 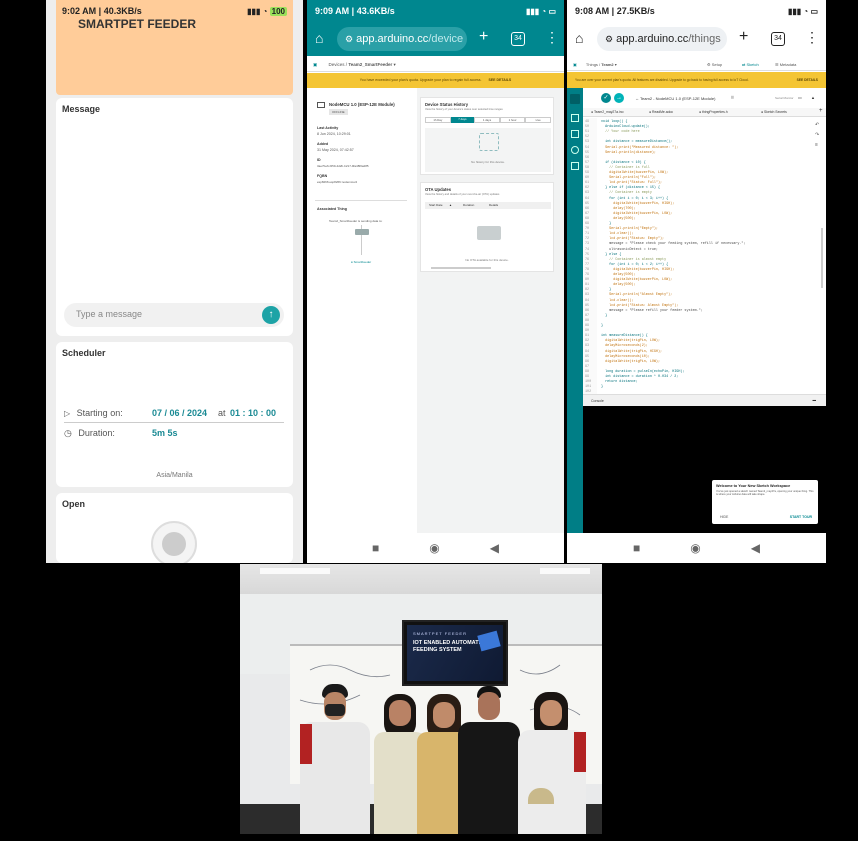 I want to click on undo-icon: ↶, so click(x=817, y=125).